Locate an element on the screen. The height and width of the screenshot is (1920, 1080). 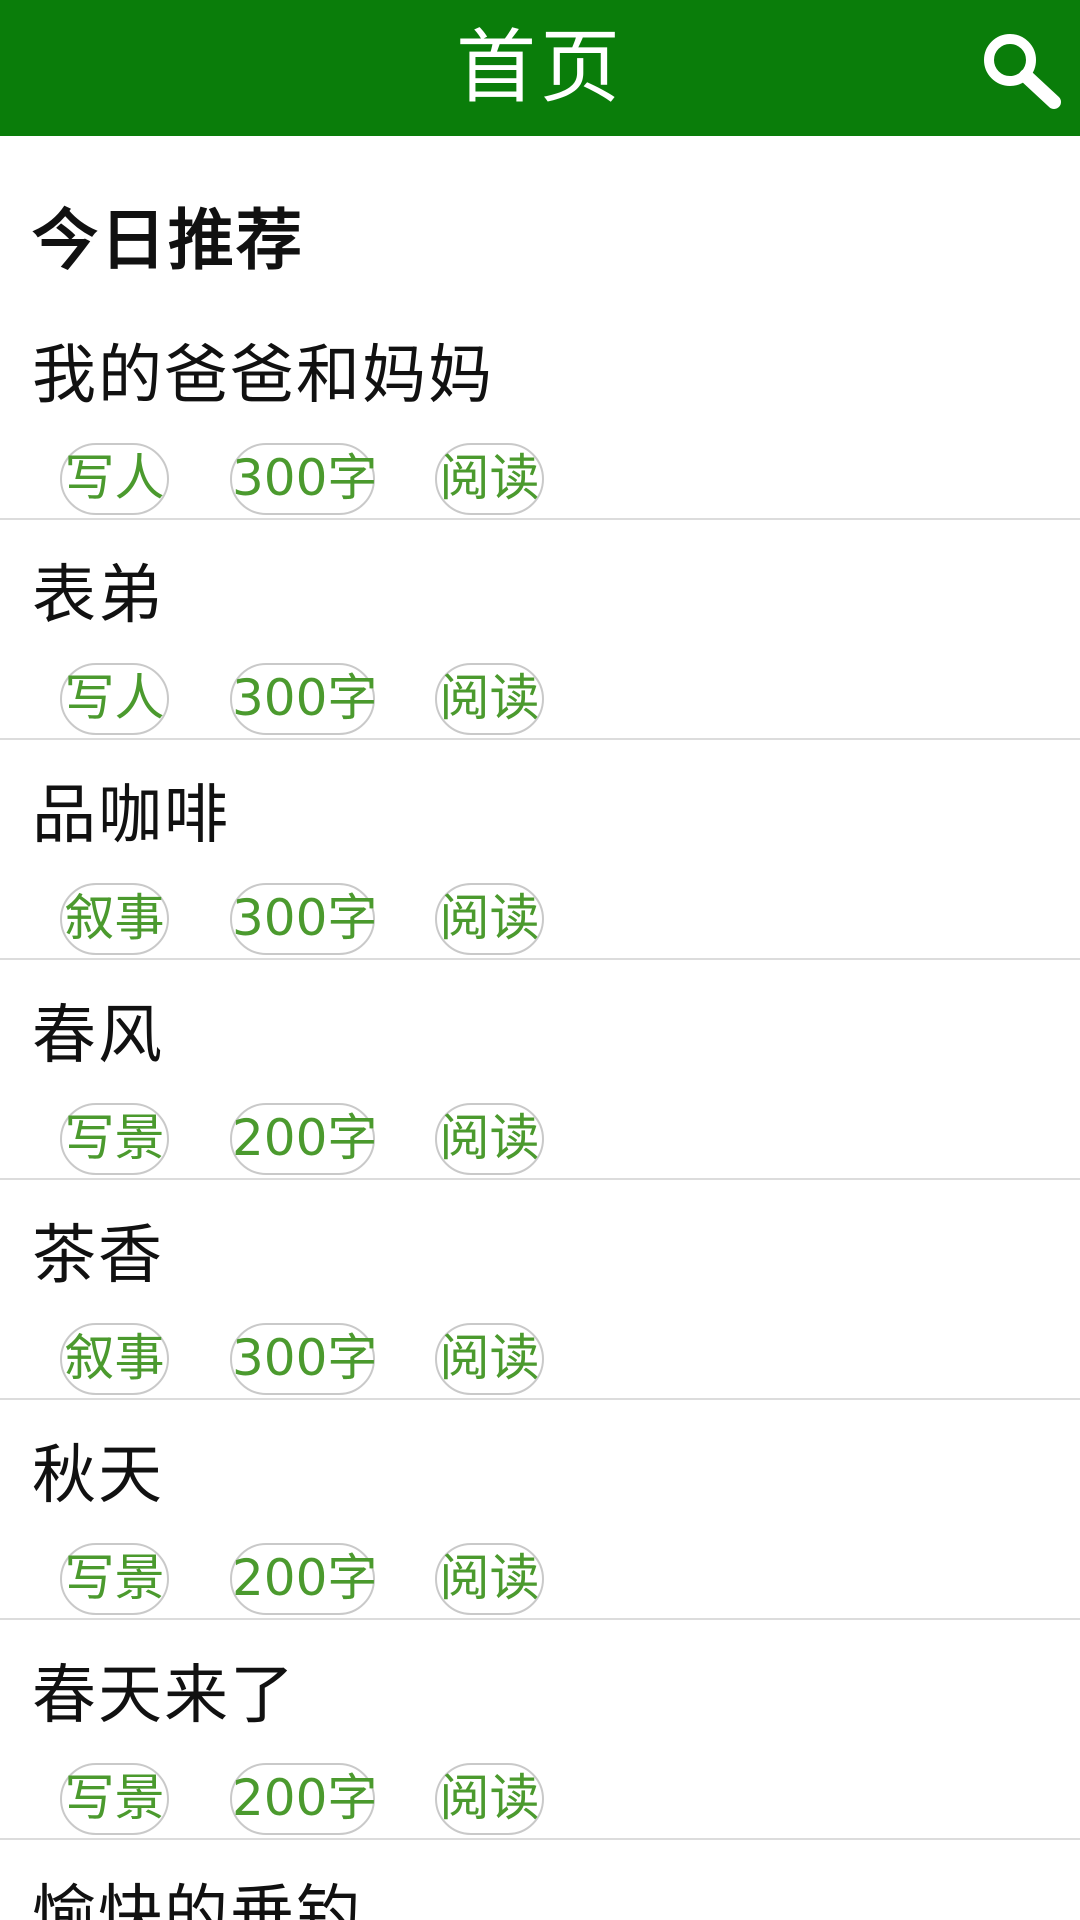
article-title: 我的爸爸和妈妈 is located at coordinates (263, 376).